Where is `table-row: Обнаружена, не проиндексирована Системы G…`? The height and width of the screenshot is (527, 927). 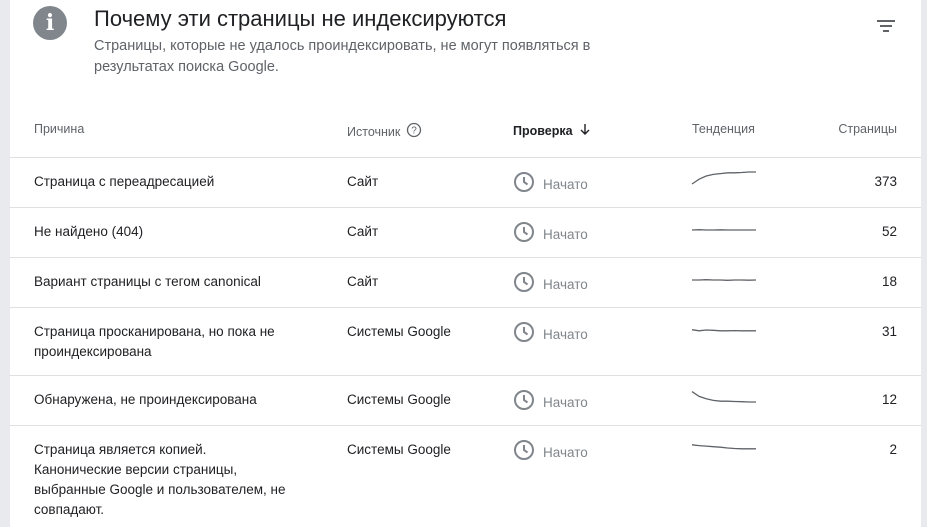
table-row: Обнаружена, не проиндексирована Системы G… is located at coordinates (465, 401).